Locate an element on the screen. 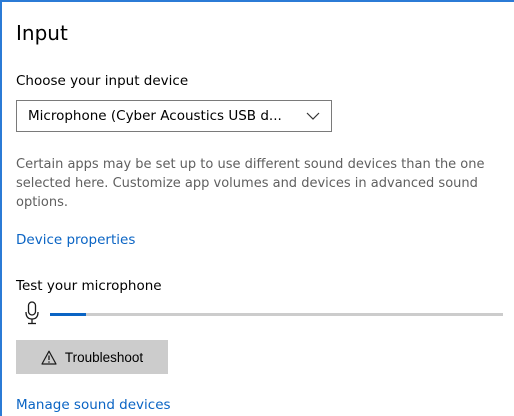  manage-sound-devices-link: Manage sound devices is located at coordinates (93, 405).